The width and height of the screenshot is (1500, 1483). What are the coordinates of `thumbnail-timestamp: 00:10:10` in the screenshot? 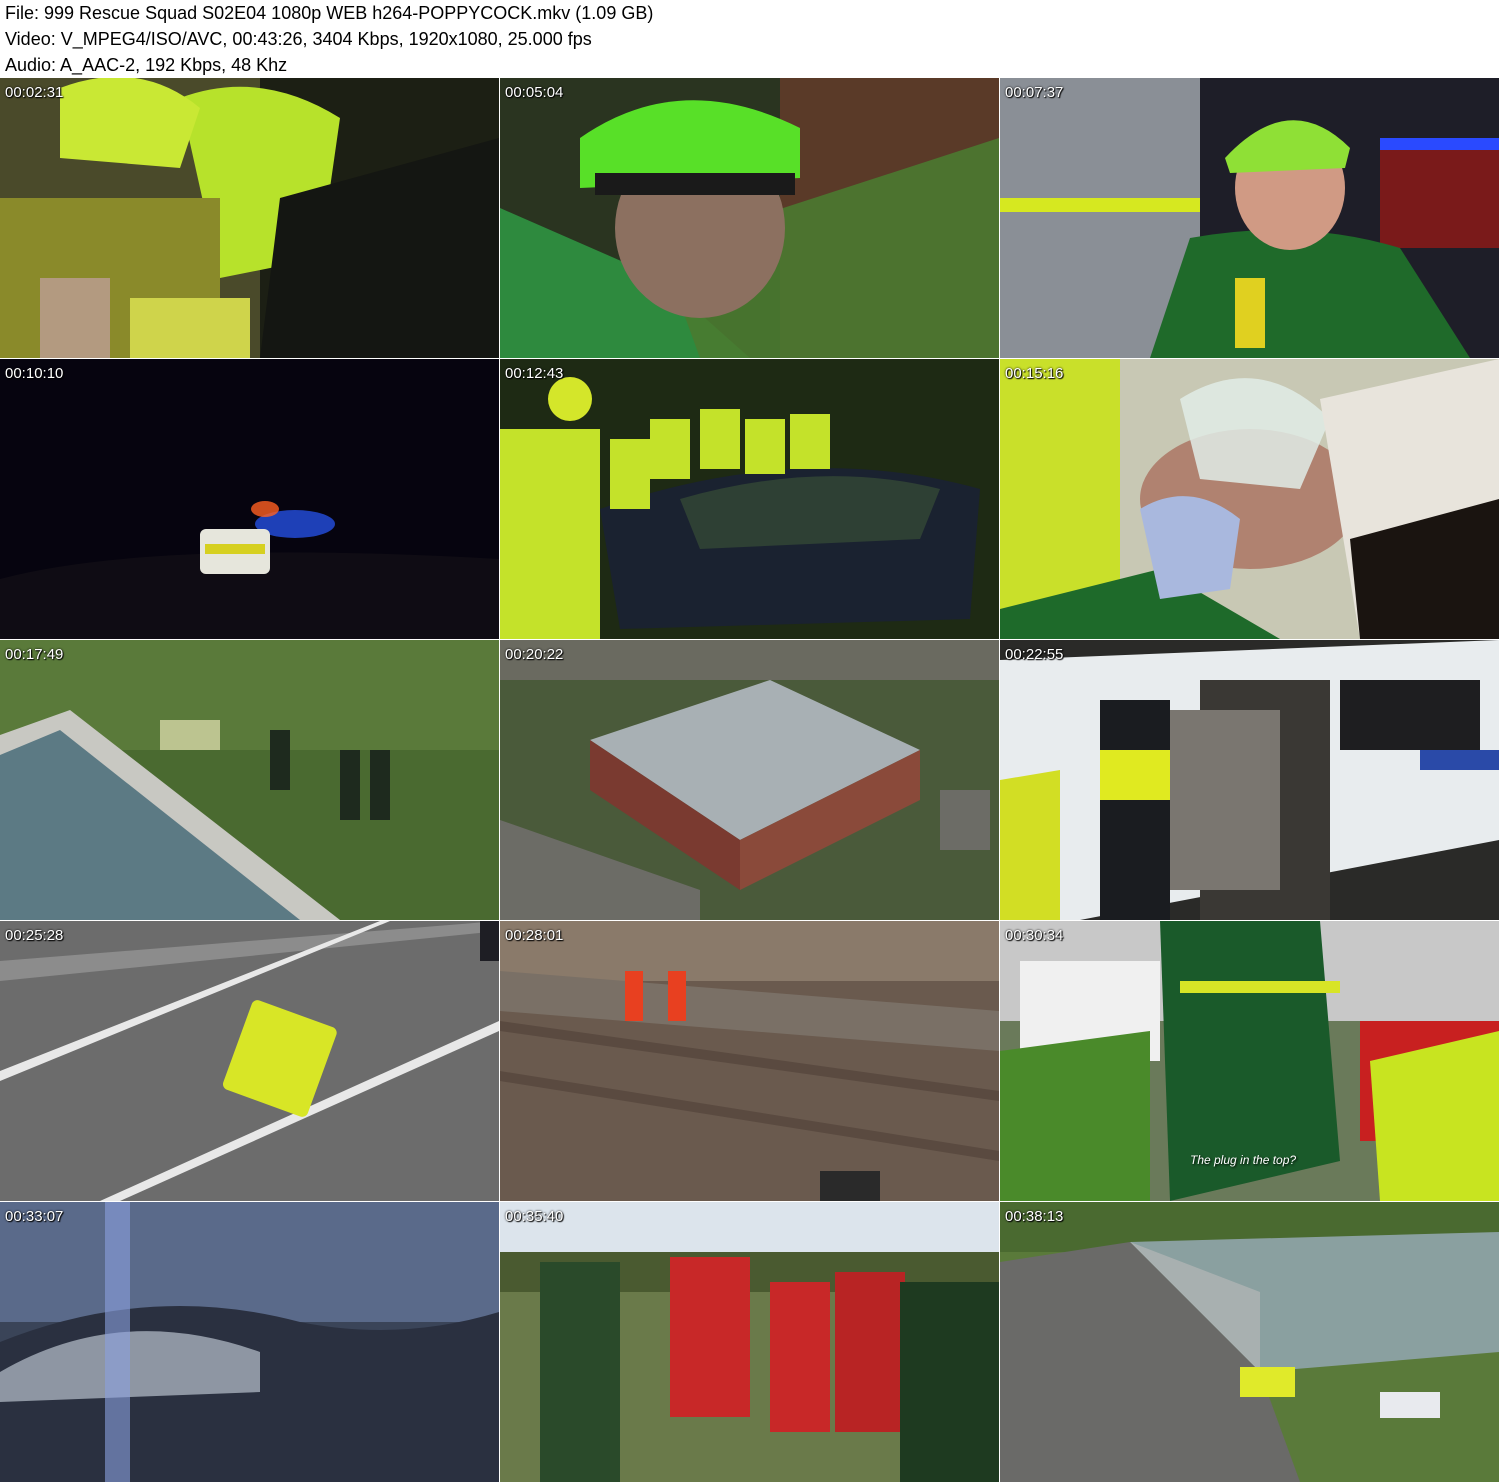 It's located at (34, 373).